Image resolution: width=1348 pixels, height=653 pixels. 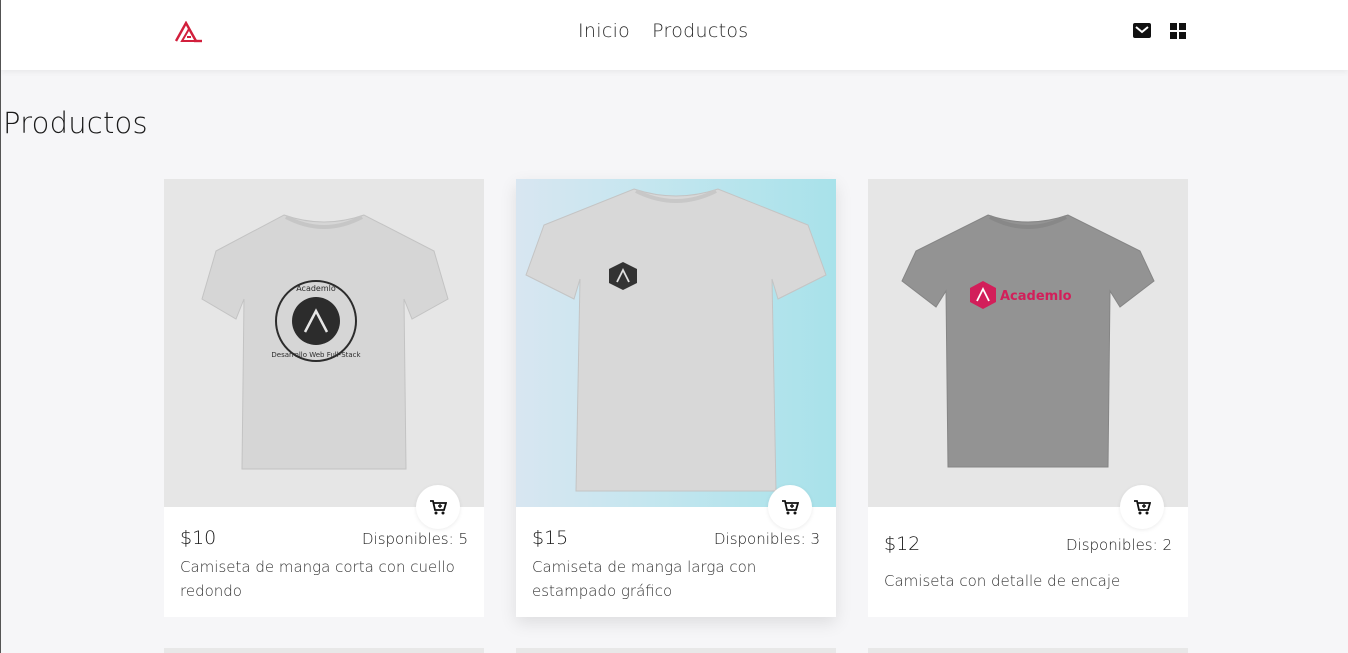 I want to click on page-title: Productos, so click(x=75, y=123).